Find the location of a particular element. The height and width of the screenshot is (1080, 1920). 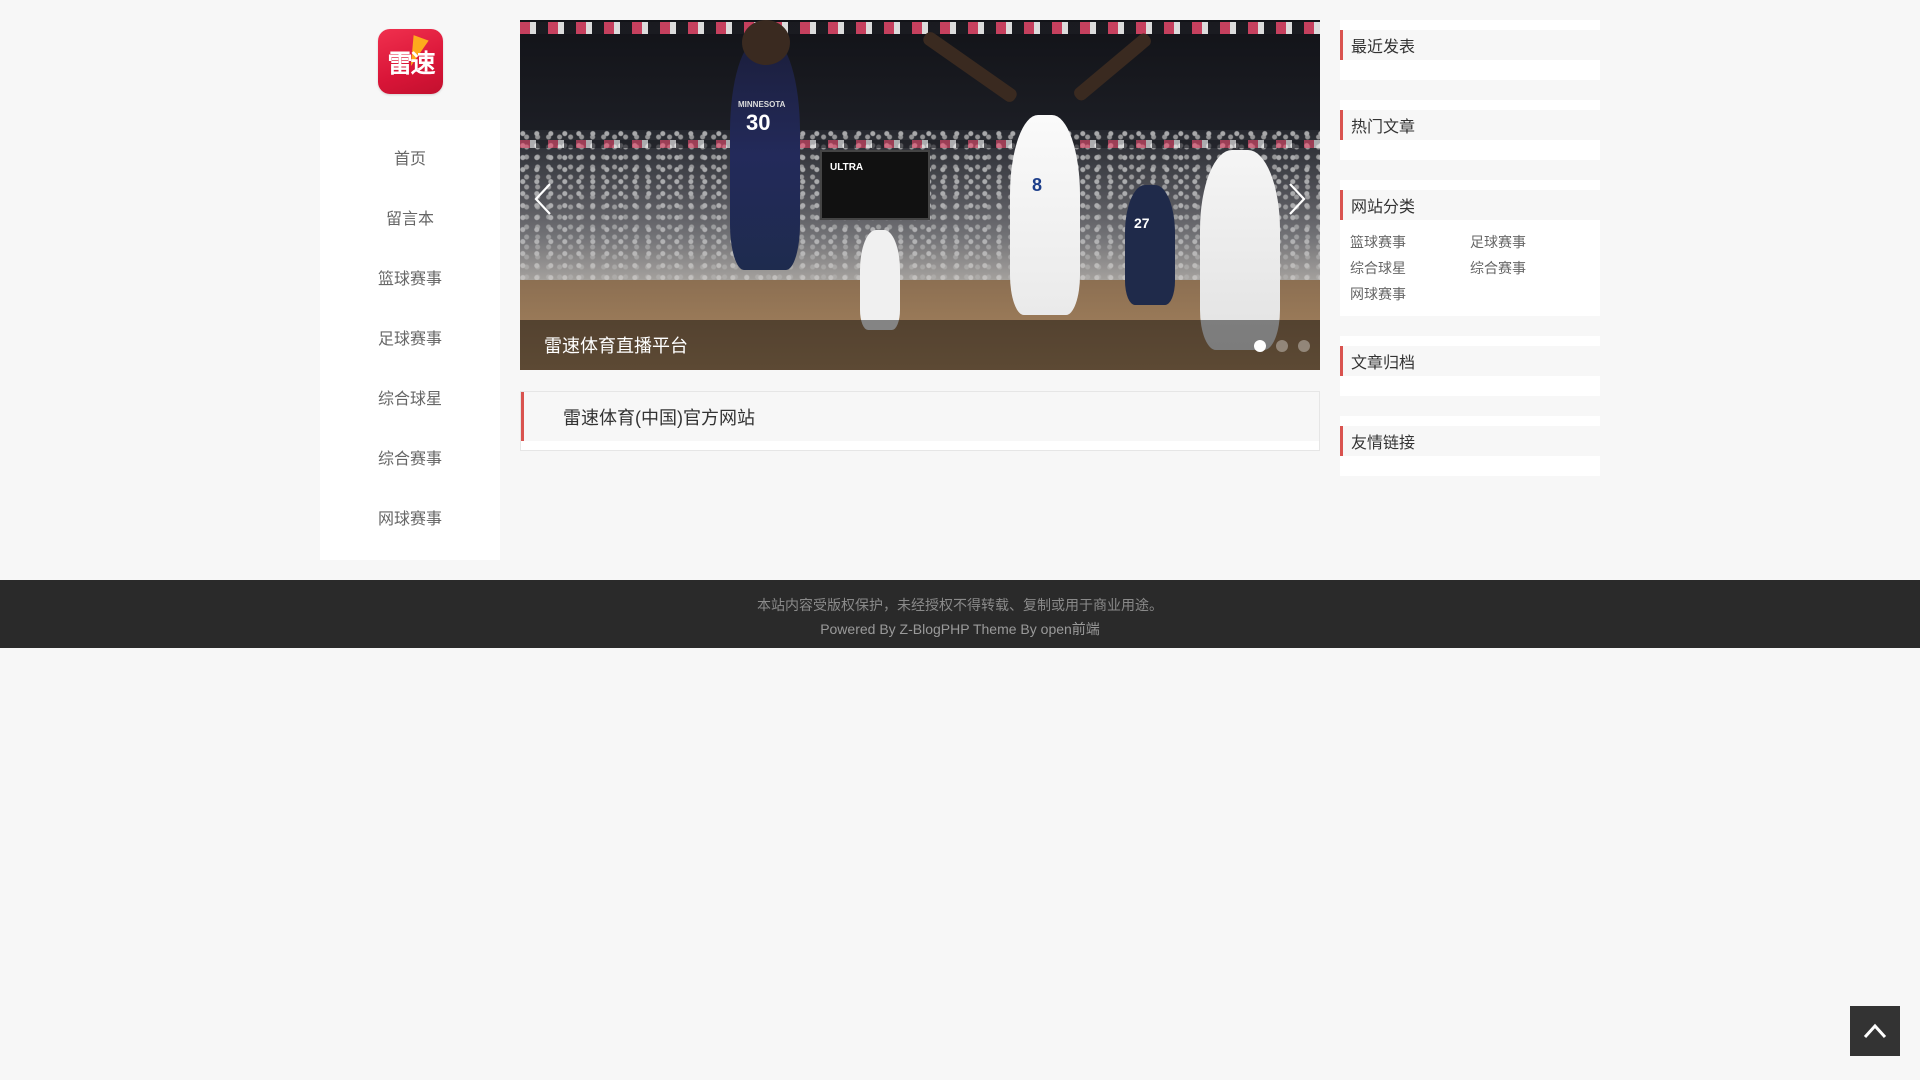

player-teammate is located at coordinates (1150, 245).